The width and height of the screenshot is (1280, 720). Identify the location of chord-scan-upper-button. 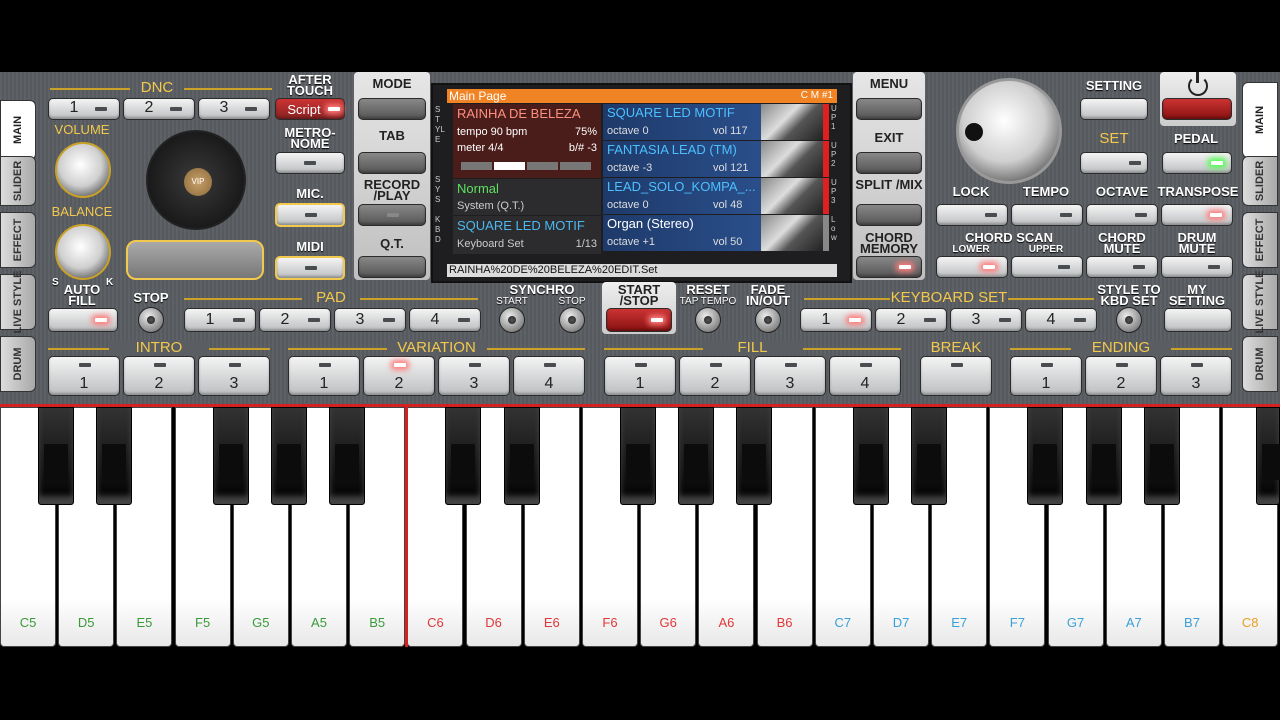
(1047, 267).